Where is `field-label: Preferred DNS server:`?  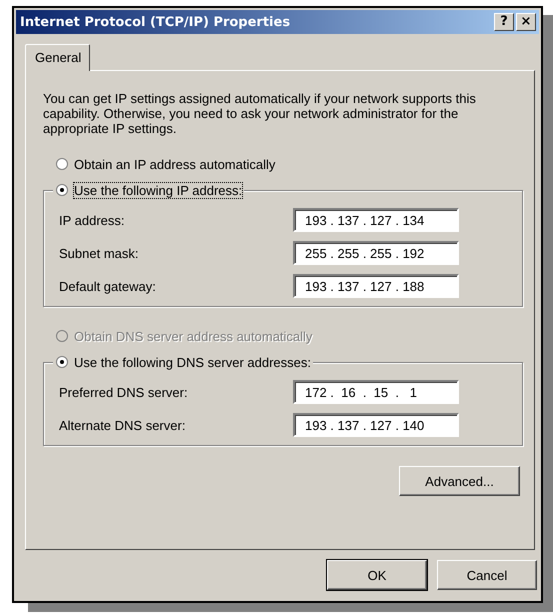
field-label: Preferred DNS server: is located at coordinates (124, 392).